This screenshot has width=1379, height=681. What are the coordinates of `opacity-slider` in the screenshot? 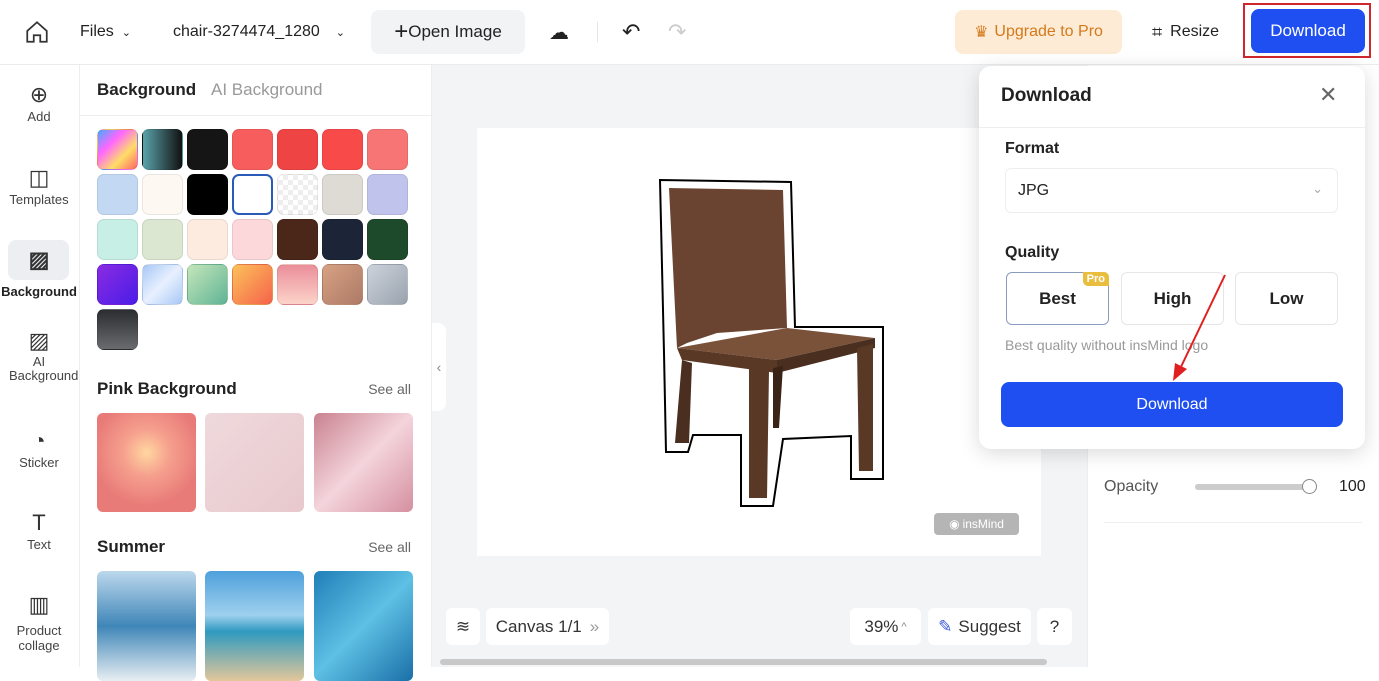 It's located at (1256, 486).